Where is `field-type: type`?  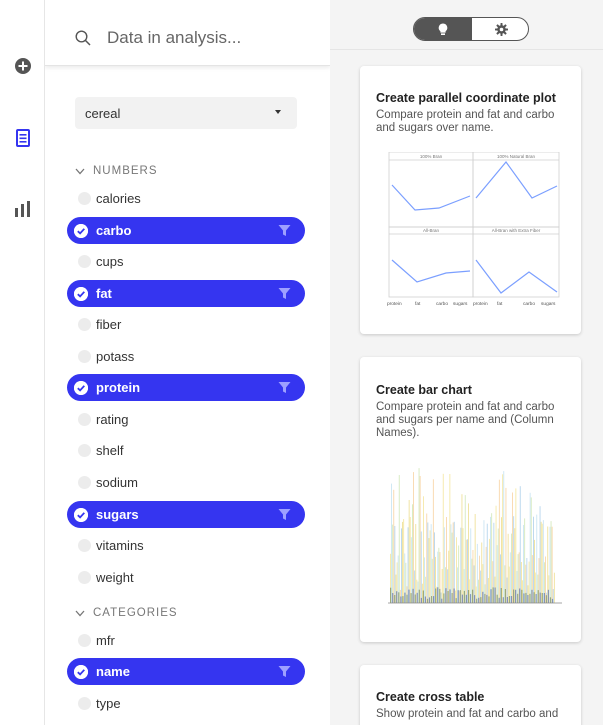 field-type: type is located at coordinates (186, 703).